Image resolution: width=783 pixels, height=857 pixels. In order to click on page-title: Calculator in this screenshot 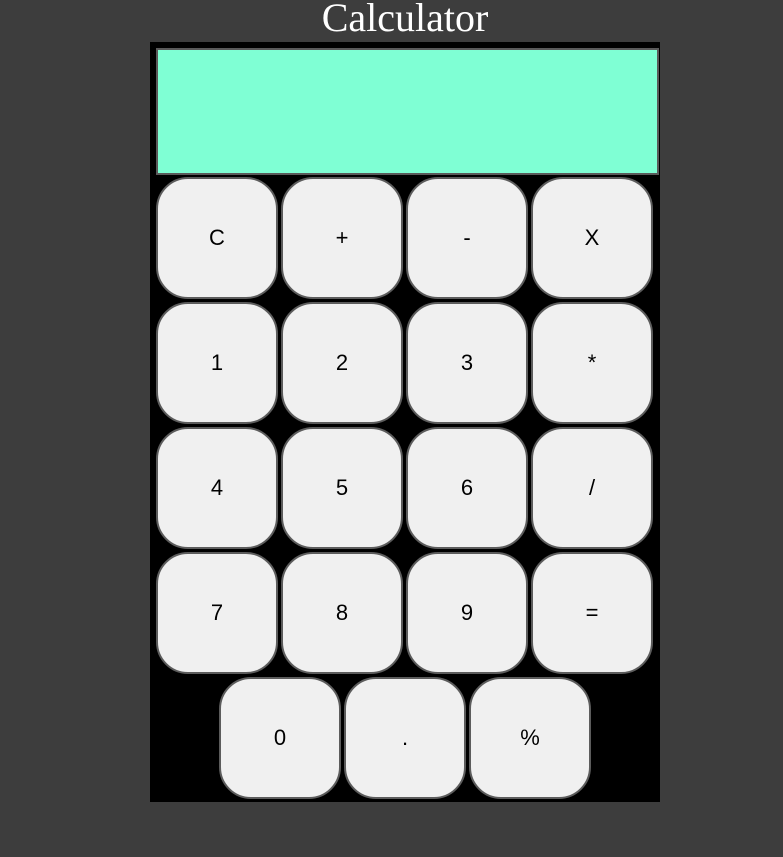, I will do `click(405, 20)`.